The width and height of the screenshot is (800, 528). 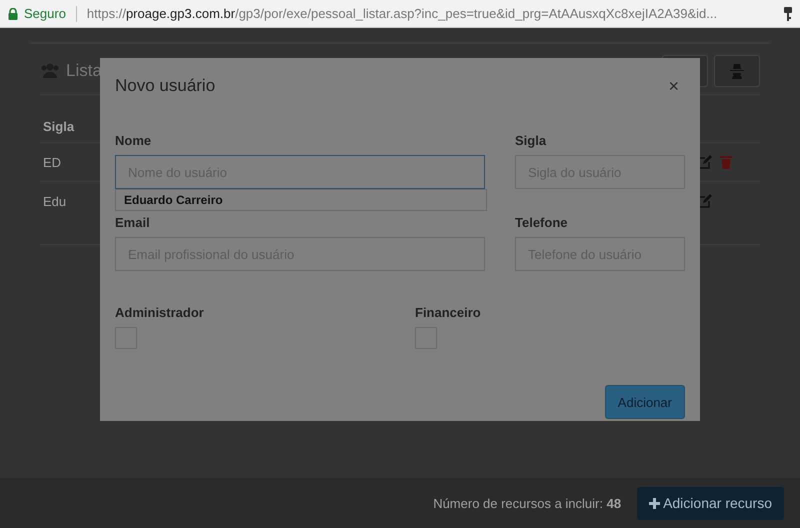 I want to click on close-button: ×, so click(x=673, y=86).